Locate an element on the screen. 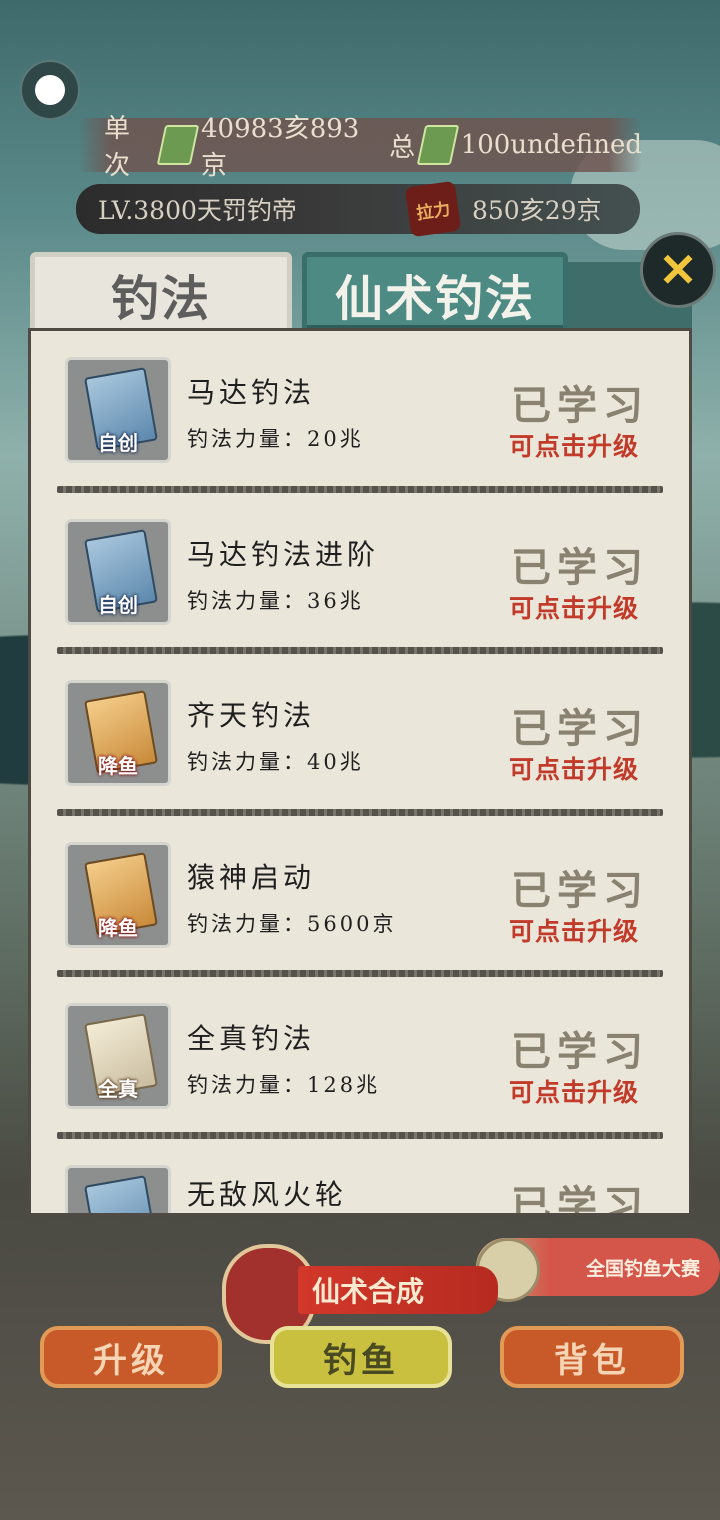  close-icon: ✕ is located at coordinates (678, 270).